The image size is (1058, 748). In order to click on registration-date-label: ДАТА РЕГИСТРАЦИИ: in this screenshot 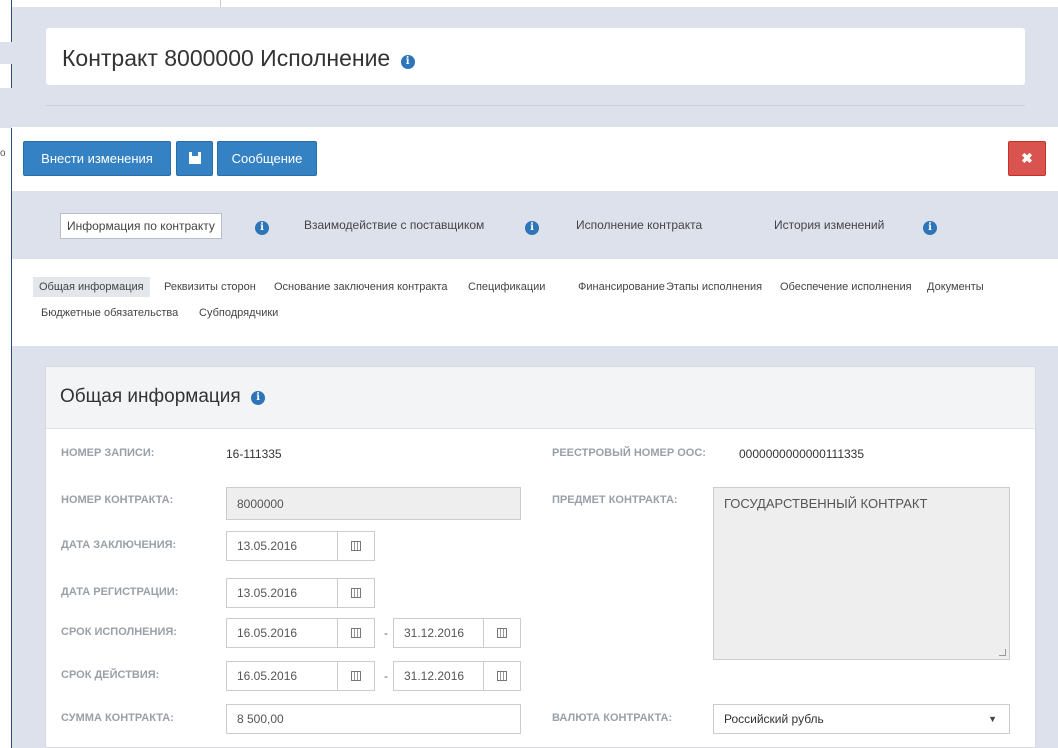, I will do `click(120, 592)`.